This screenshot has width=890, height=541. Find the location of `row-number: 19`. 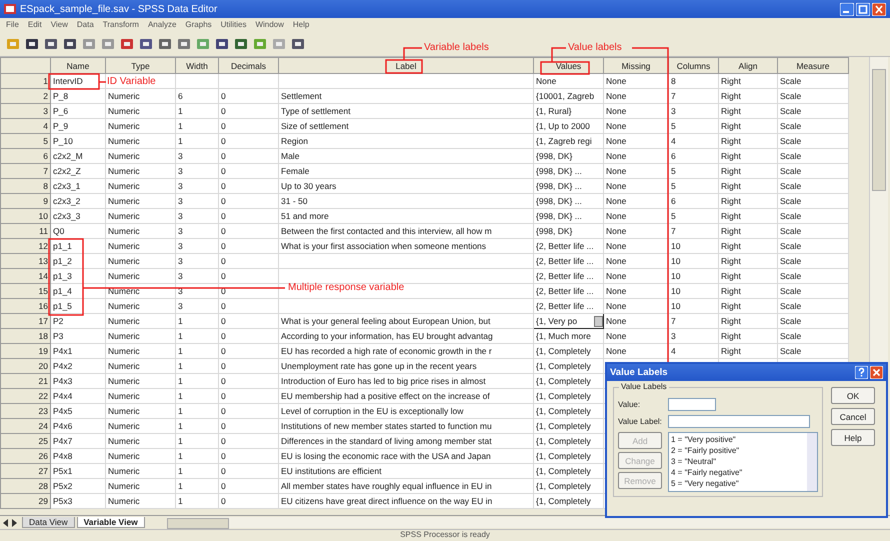

row-number: 19 is located at coordinates (25, 351).